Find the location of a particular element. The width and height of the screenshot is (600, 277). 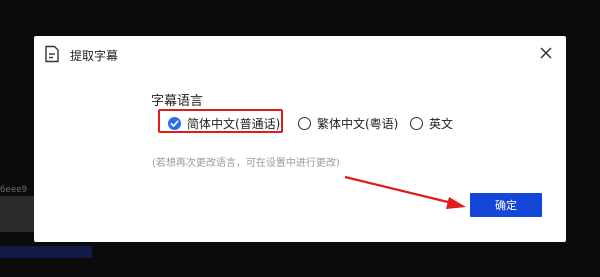

change-language-hint: (若想再次更改语言，可在设置中进行更改) is located at coordinates (246, 163).